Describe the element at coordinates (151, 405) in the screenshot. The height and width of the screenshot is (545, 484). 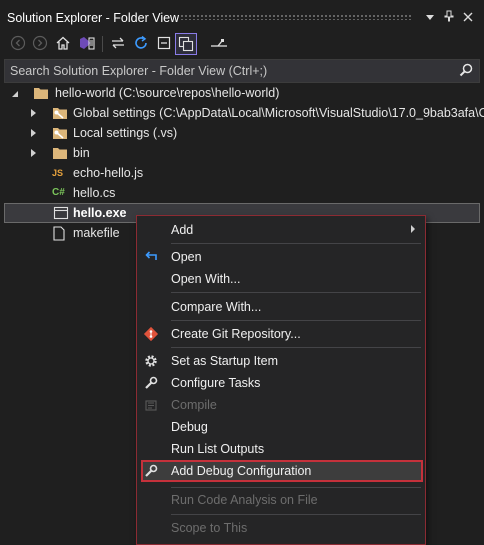
I see `compile-icon` at that location.